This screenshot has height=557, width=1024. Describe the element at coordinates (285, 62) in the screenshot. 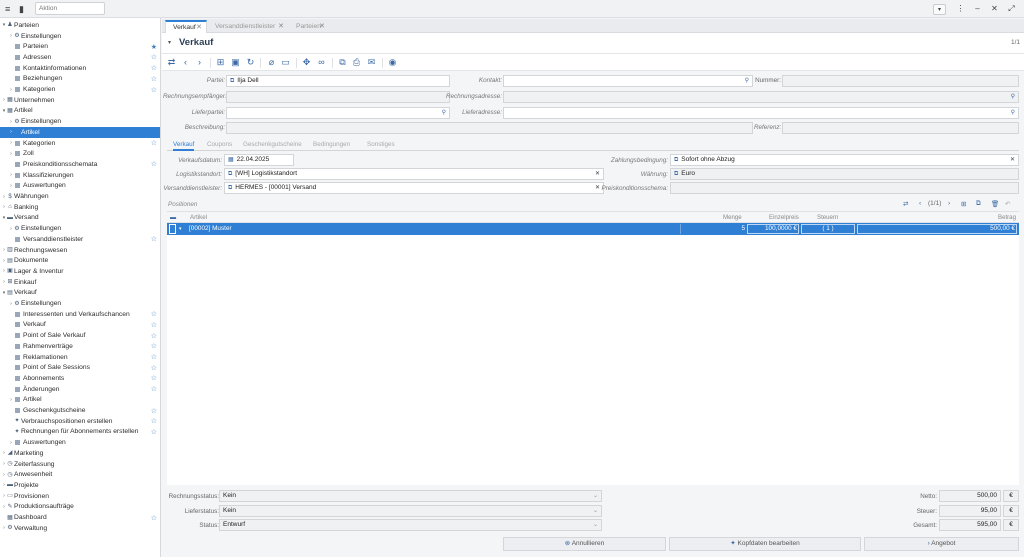

I see `note-icon: ▭` at that location.